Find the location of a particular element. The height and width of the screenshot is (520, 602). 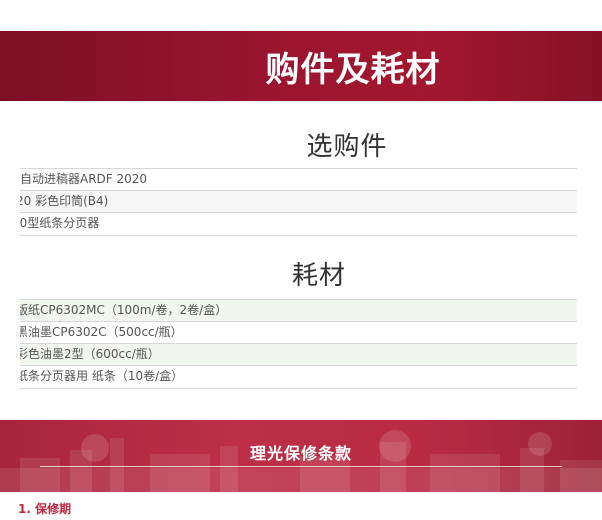

table-row: 20 彩色印筒(B4) is located at coordinates (298, 202).